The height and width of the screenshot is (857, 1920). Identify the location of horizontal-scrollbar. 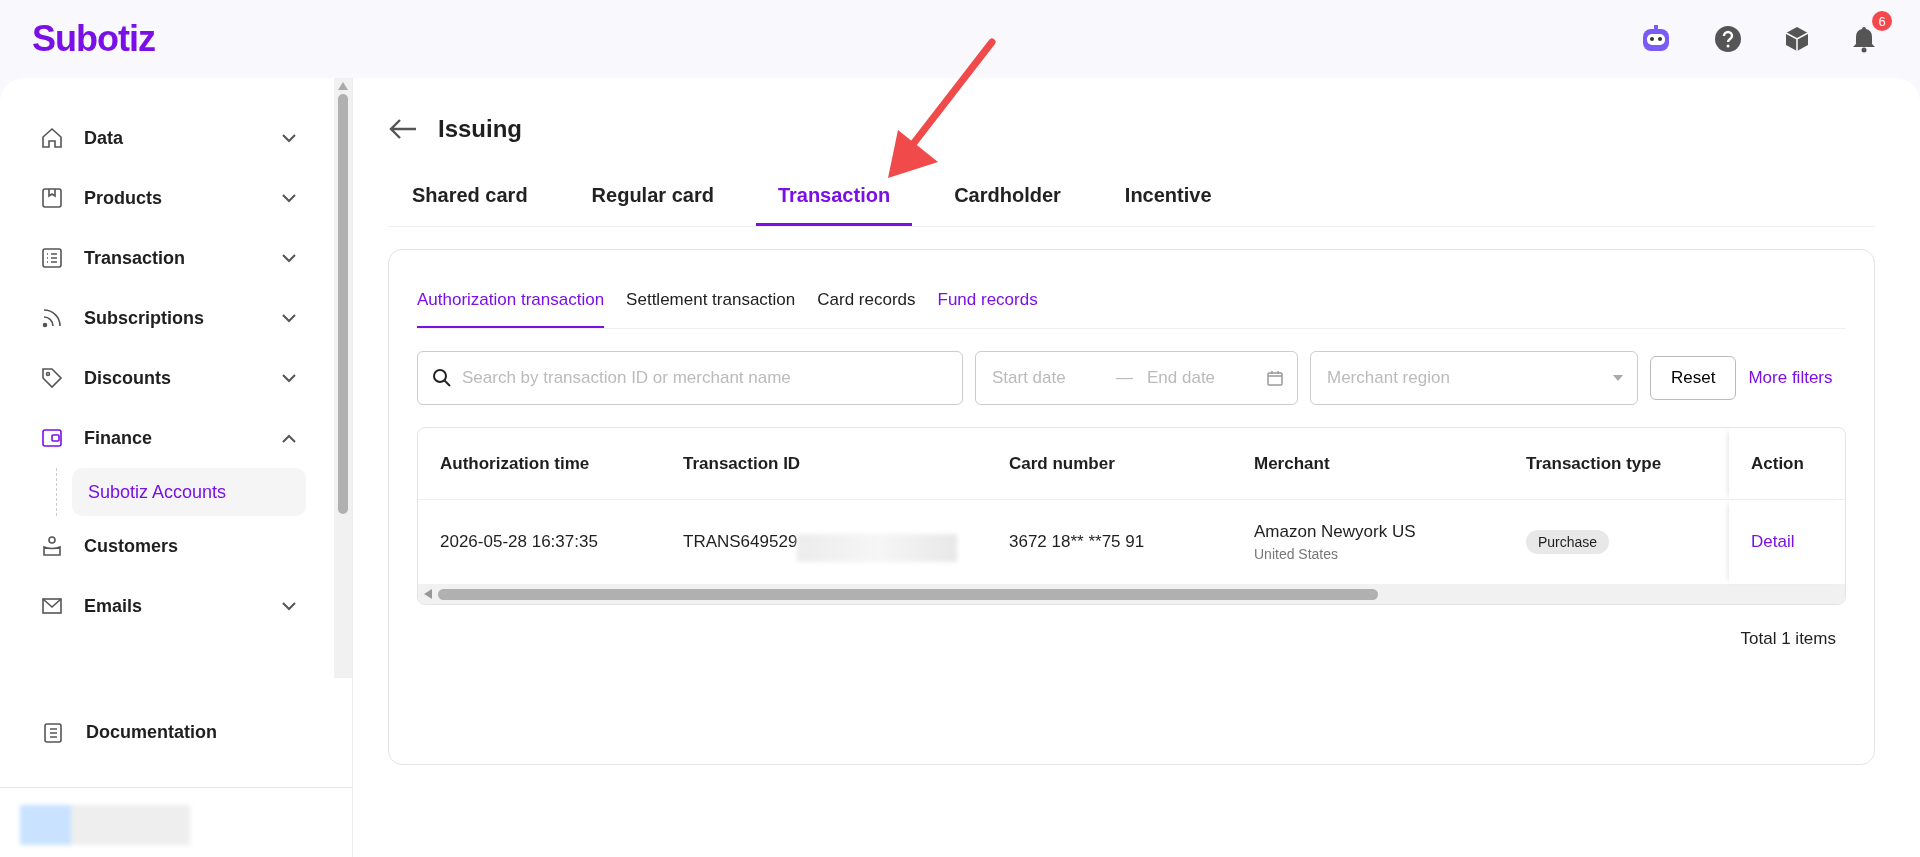
(1131, 594).